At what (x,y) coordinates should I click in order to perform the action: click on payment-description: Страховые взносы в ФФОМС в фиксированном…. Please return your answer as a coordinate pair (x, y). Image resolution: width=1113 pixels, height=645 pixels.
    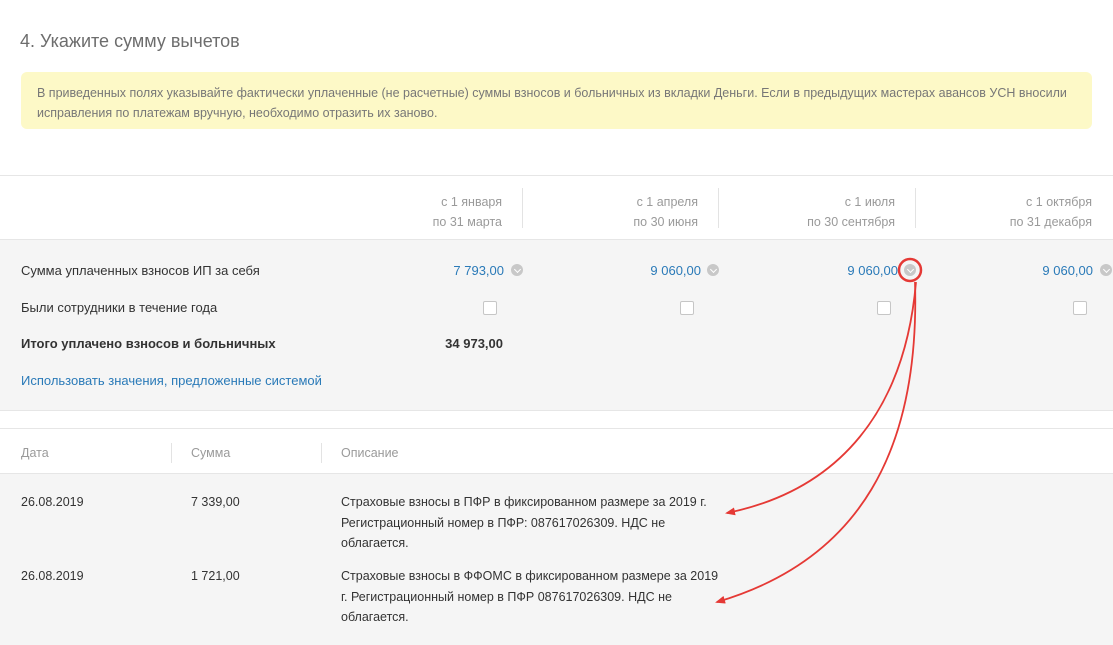
    Looking at the image, I should click on (529, 597).